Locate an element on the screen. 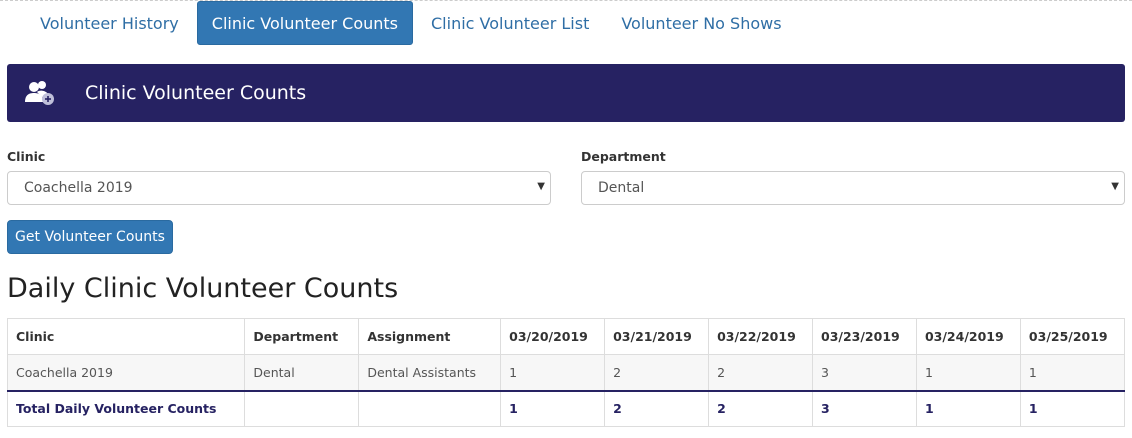 This screenshot has width=1132, height=438. column-header: Clinic is located at coordinates (126, 336).